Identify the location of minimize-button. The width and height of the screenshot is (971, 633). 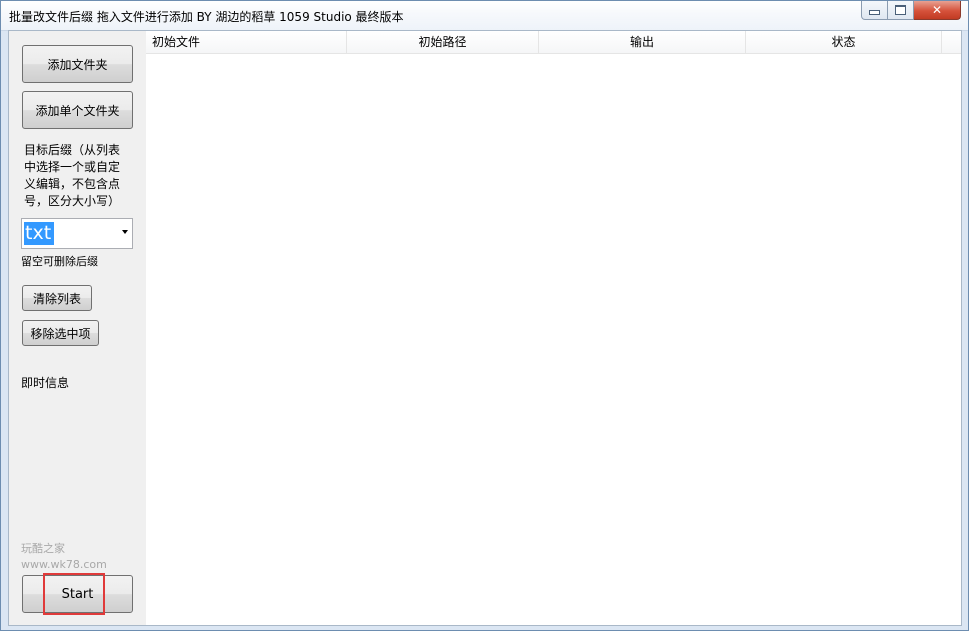
(874, 10).